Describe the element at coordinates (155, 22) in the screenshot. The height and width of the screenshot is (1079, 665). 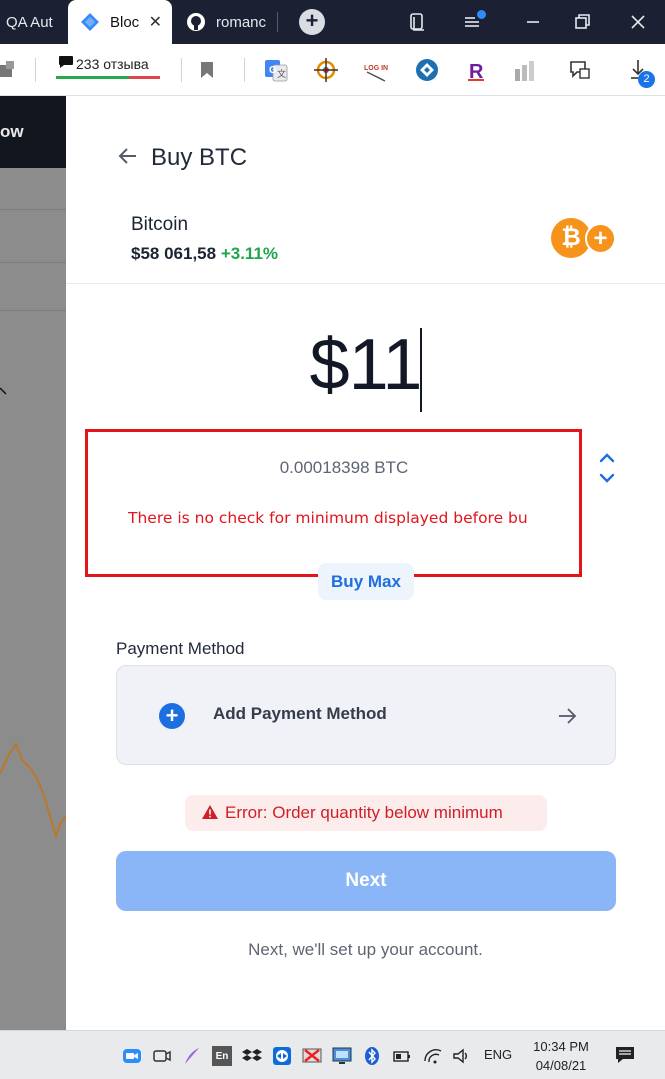
I see `close-tab-icon: ✕` at that location.